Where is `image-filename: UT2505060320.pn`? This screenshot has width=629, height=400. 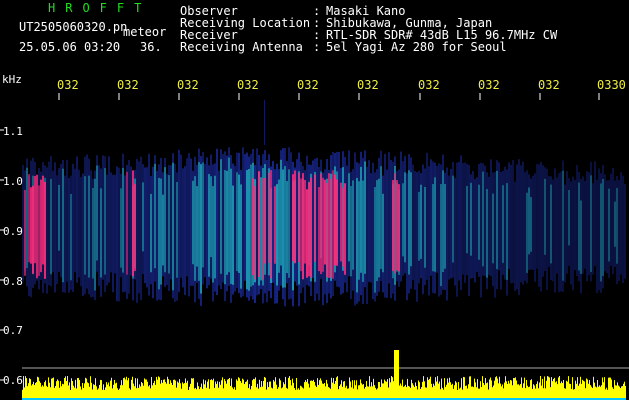
image-filename: UT2505060320.pn is located at coordinates (73, 27).